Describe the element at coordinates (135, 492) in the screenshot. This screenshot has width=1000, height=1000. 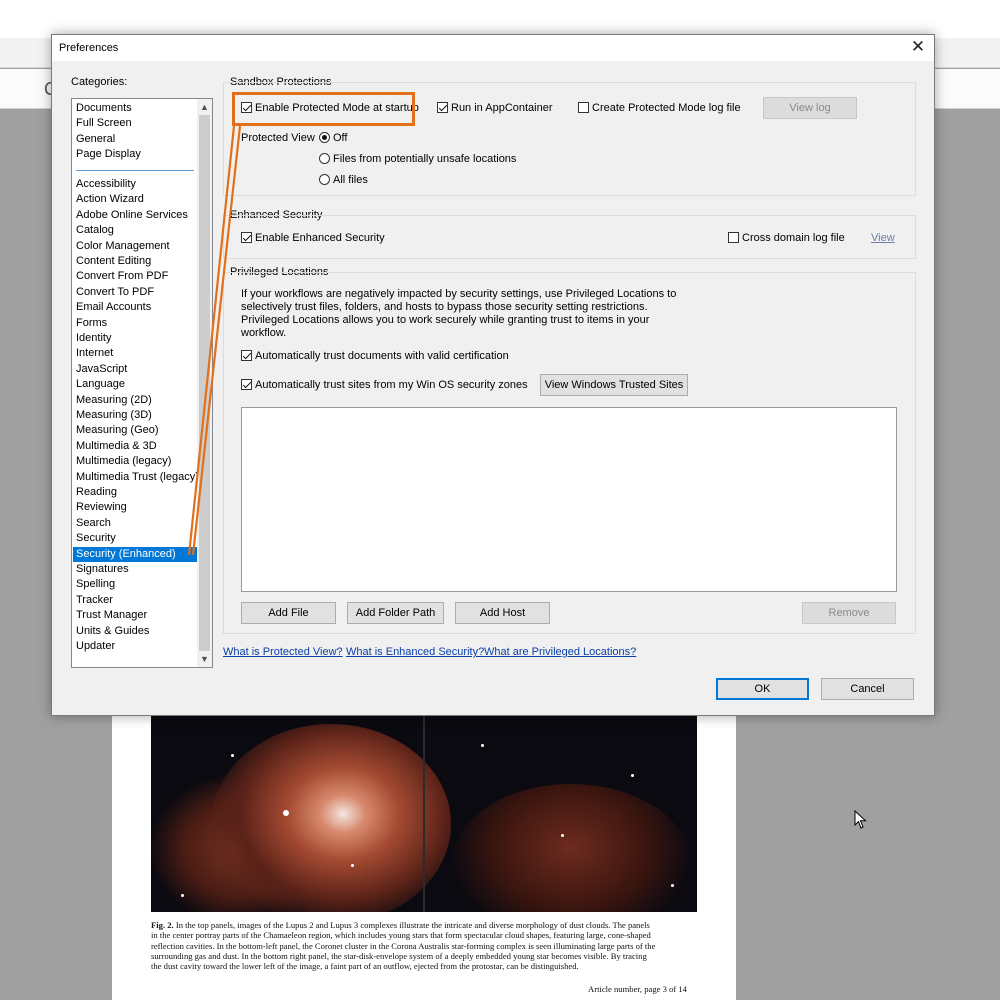
I see `category-item: Reading` at that location.